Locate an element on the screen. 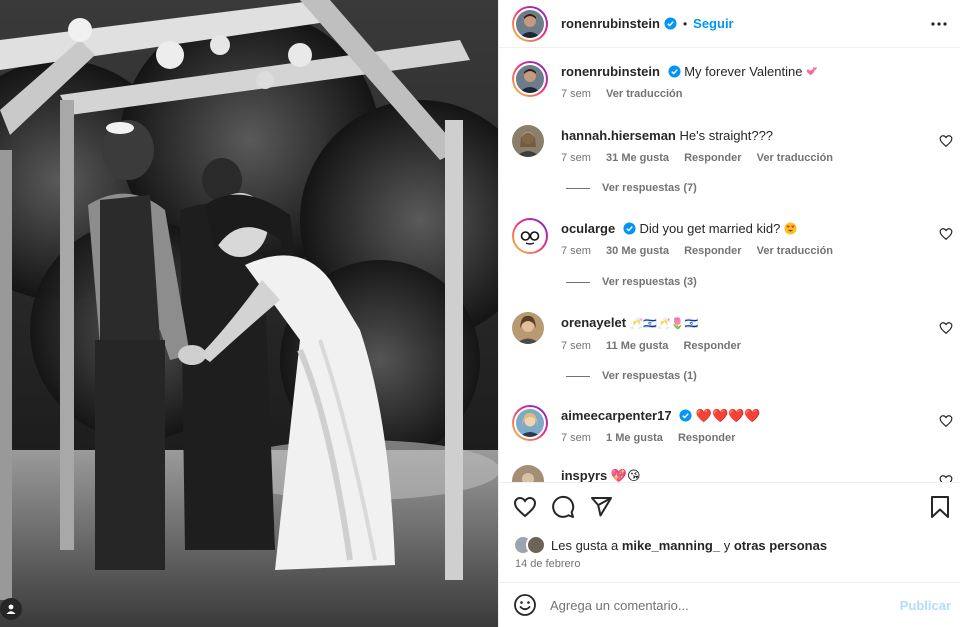  caption-username: ronenrubinstein is located at coordinates (610, 71).